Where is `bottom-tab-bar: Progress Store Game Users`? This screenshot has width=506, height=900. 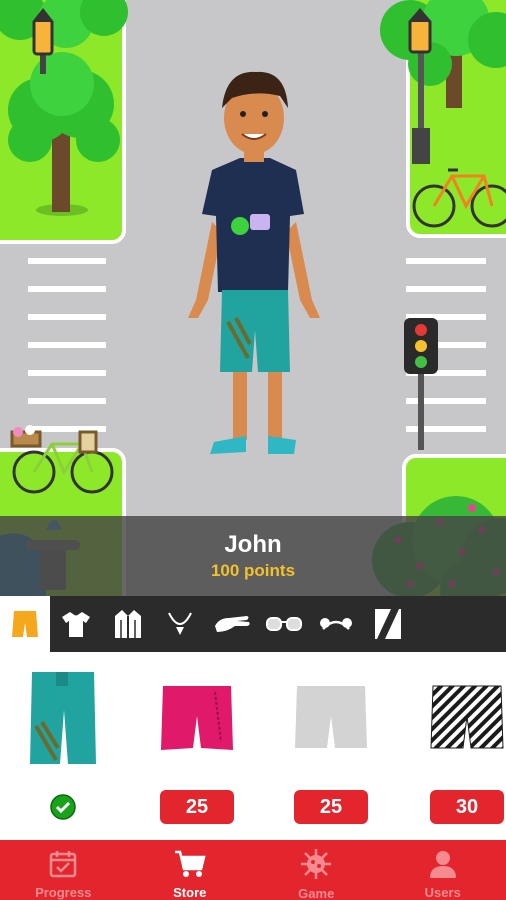
bottom-tab-bar: Progress Store Game Users is located at coordinates (253, 870).